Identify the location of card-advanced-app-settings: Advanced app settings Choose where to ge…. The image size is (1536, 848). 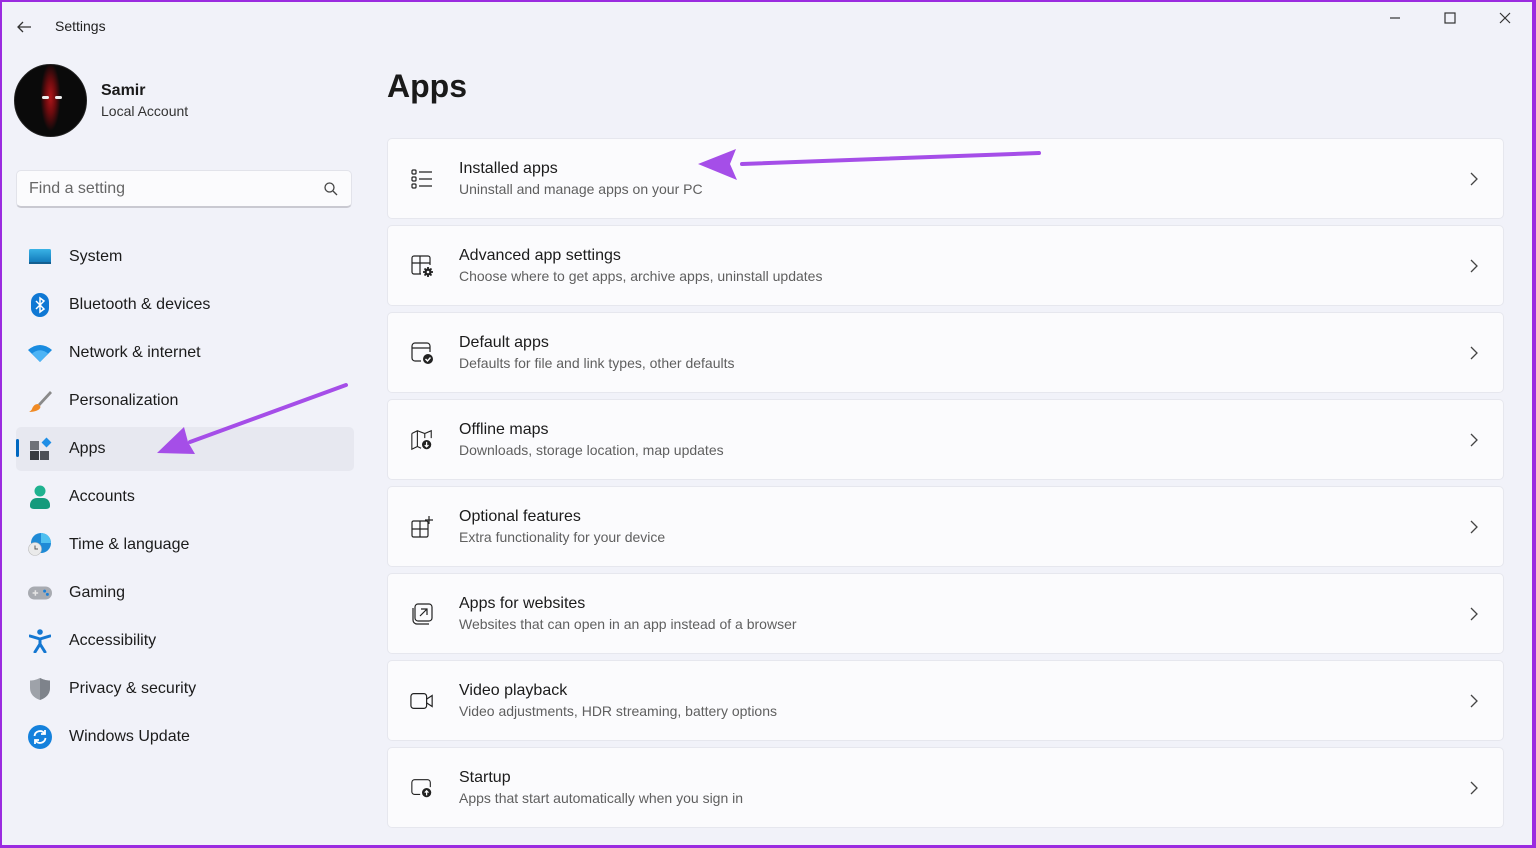
(945, 265).